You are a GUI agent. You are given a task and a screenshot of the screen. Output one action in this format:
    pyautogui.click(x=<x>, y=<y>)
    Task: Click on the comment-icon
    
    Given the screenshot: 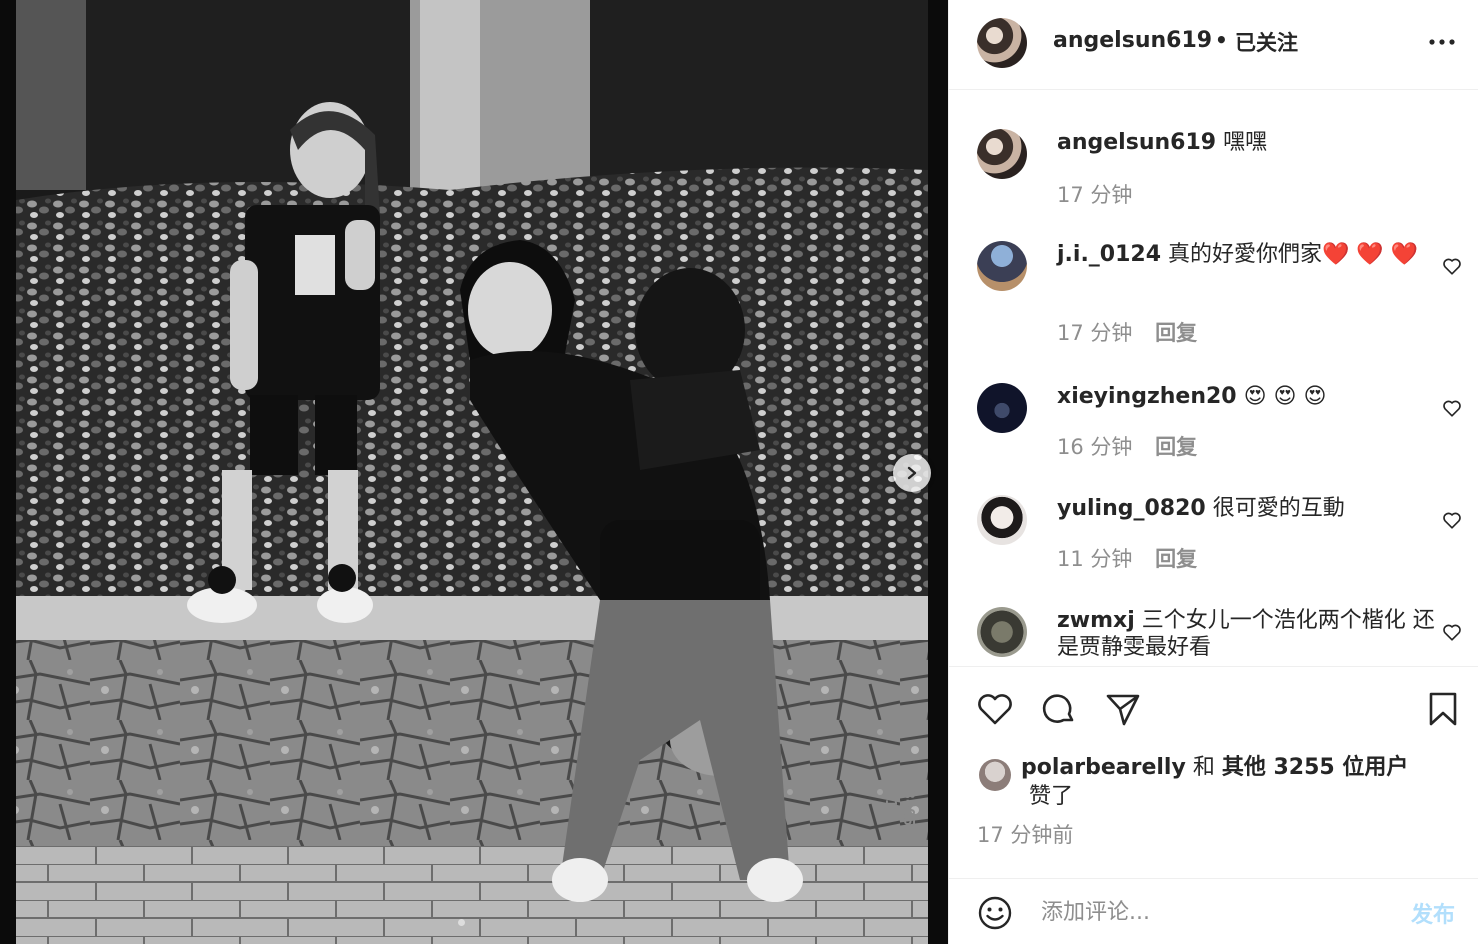 What is the action you would take?
    pyautogui.click(x=1059, y=709)
    